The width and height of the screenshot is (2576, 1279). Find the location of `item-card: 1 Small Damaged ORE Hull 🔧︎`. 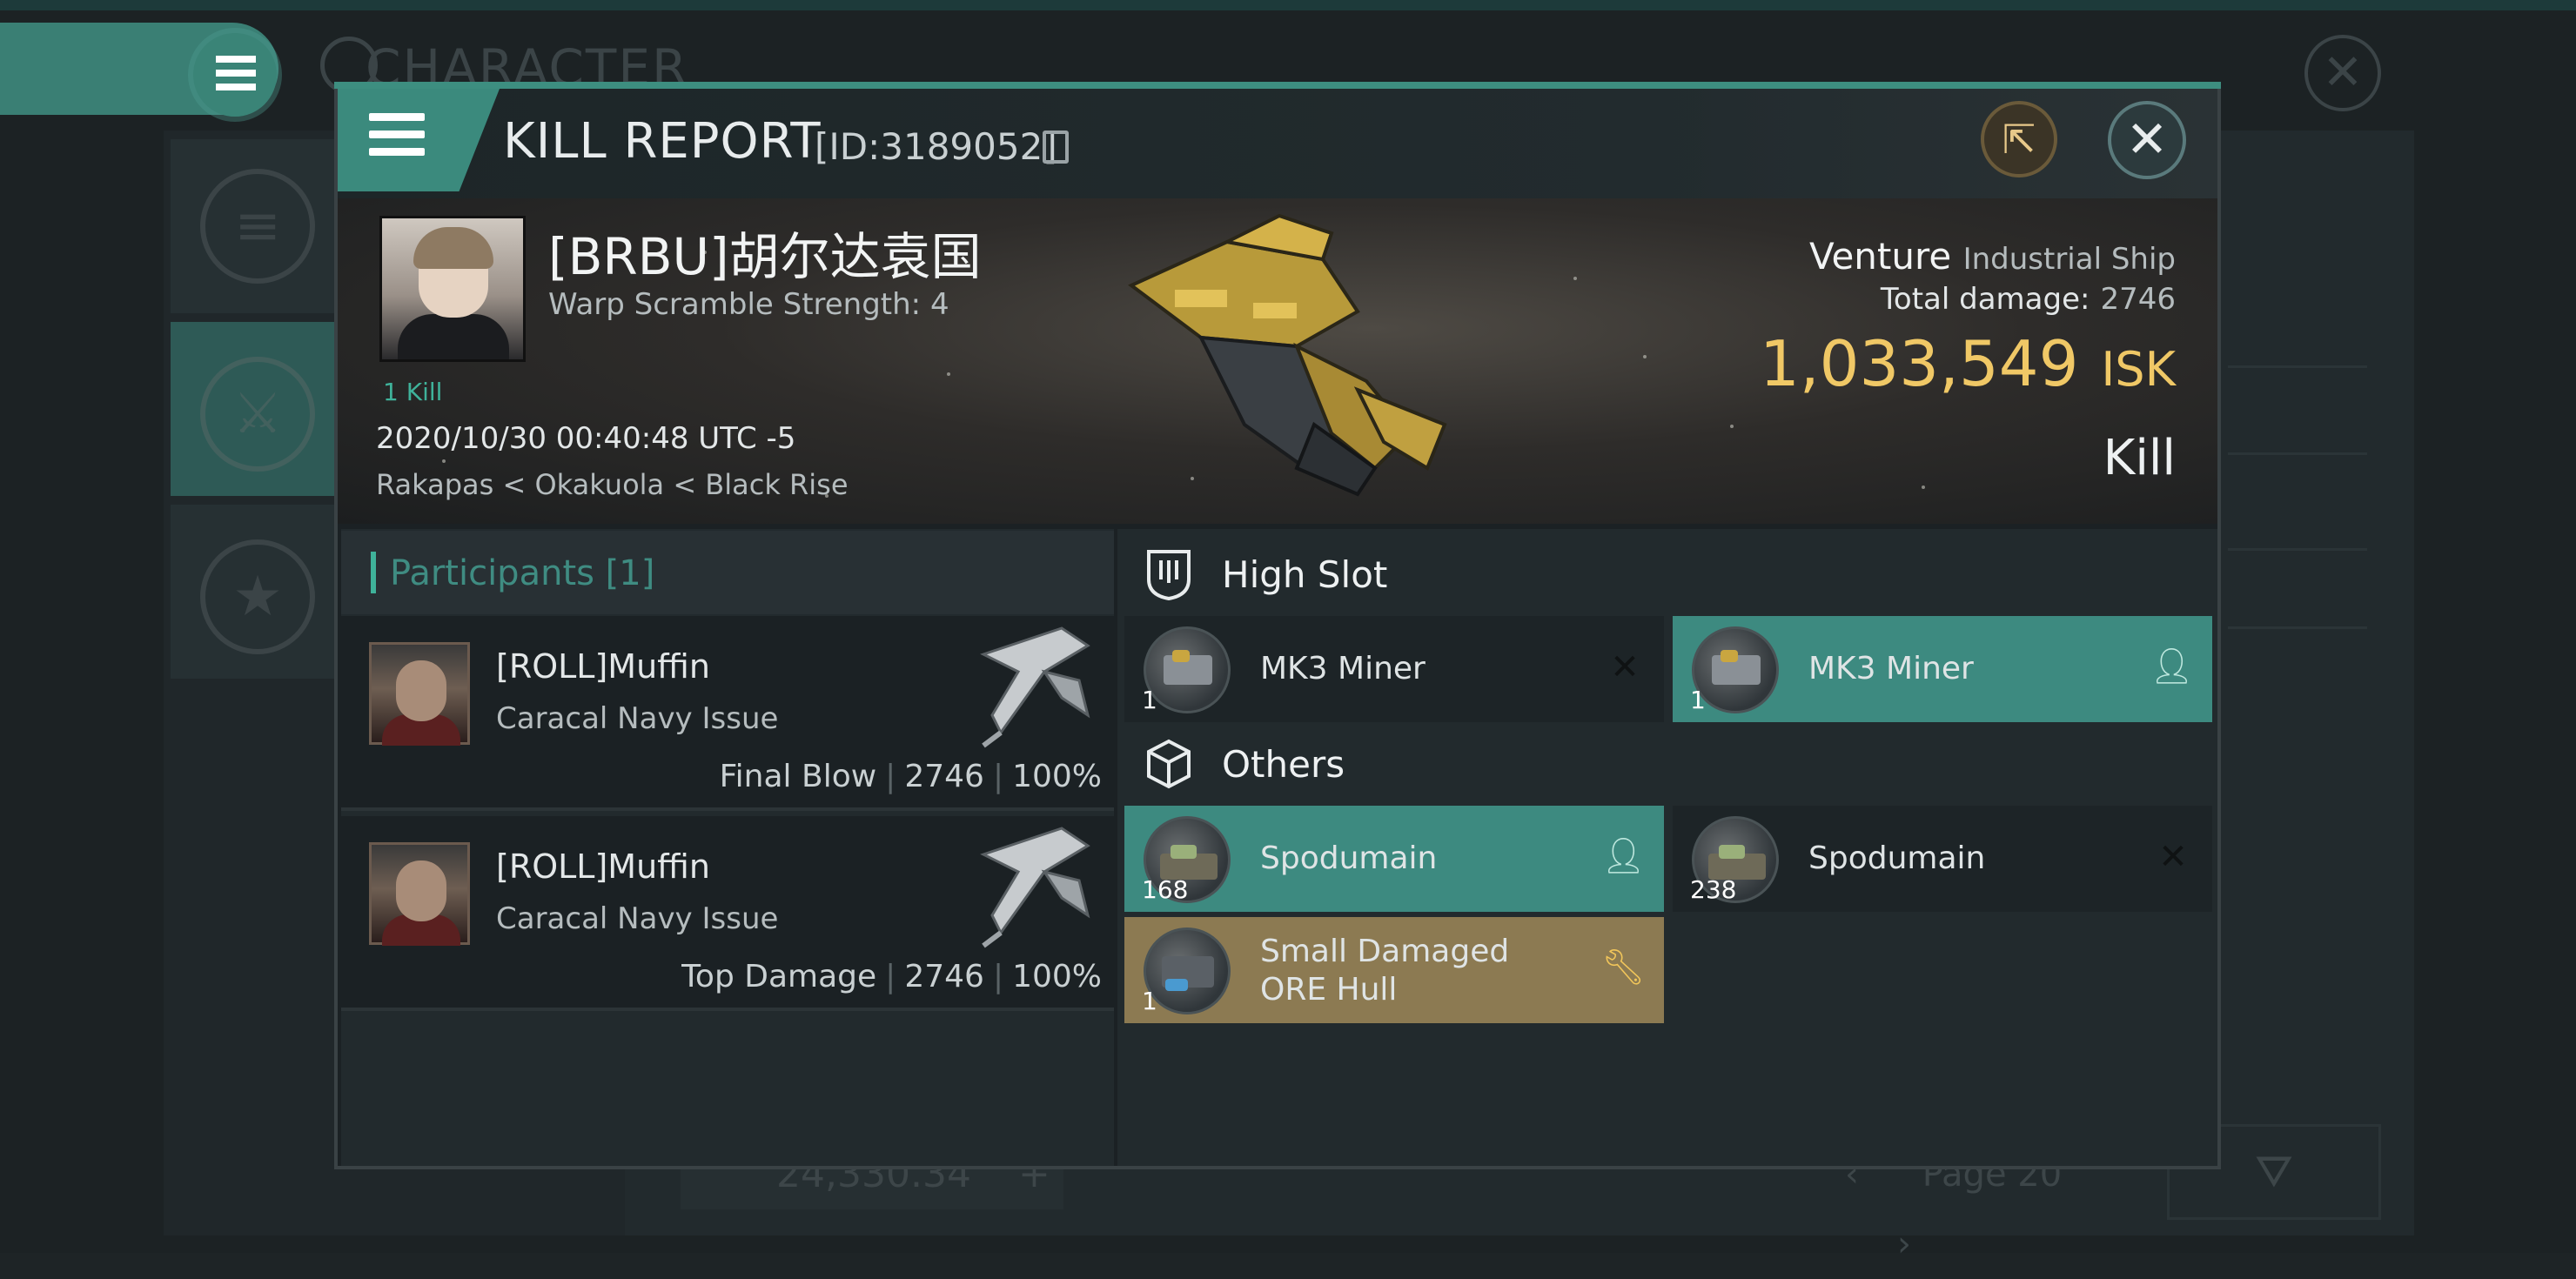

item-card: 1 Small Damaged ORE Hull 🔧︎ is located at coordinates (1394, 970).